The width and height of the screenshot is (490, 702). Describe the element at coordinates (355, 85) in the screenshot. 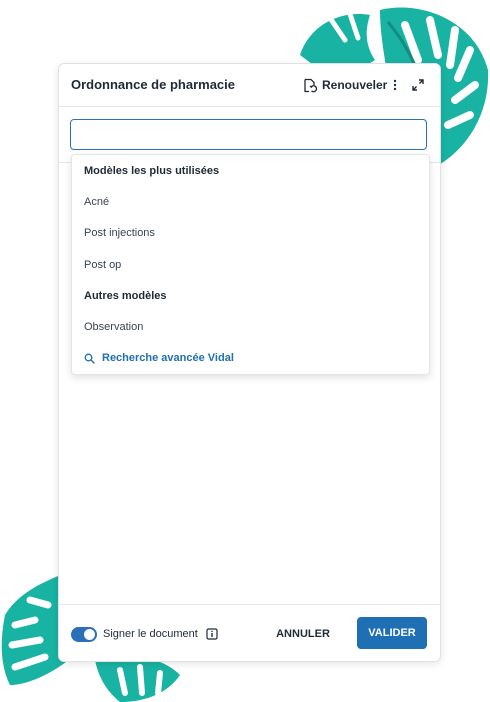

I see `renew-label: Renouveler` at that location.